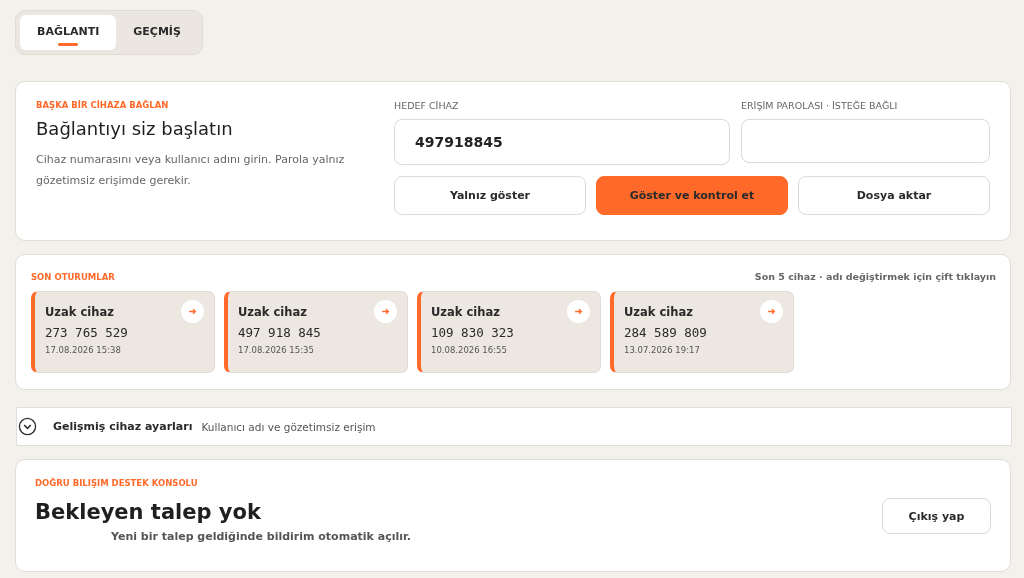 This screenshot has height=578, width=1024. I want to click on session-card: Uzak cihaz 284 589 809 13.07.2026 19:17, so click(702, 332).